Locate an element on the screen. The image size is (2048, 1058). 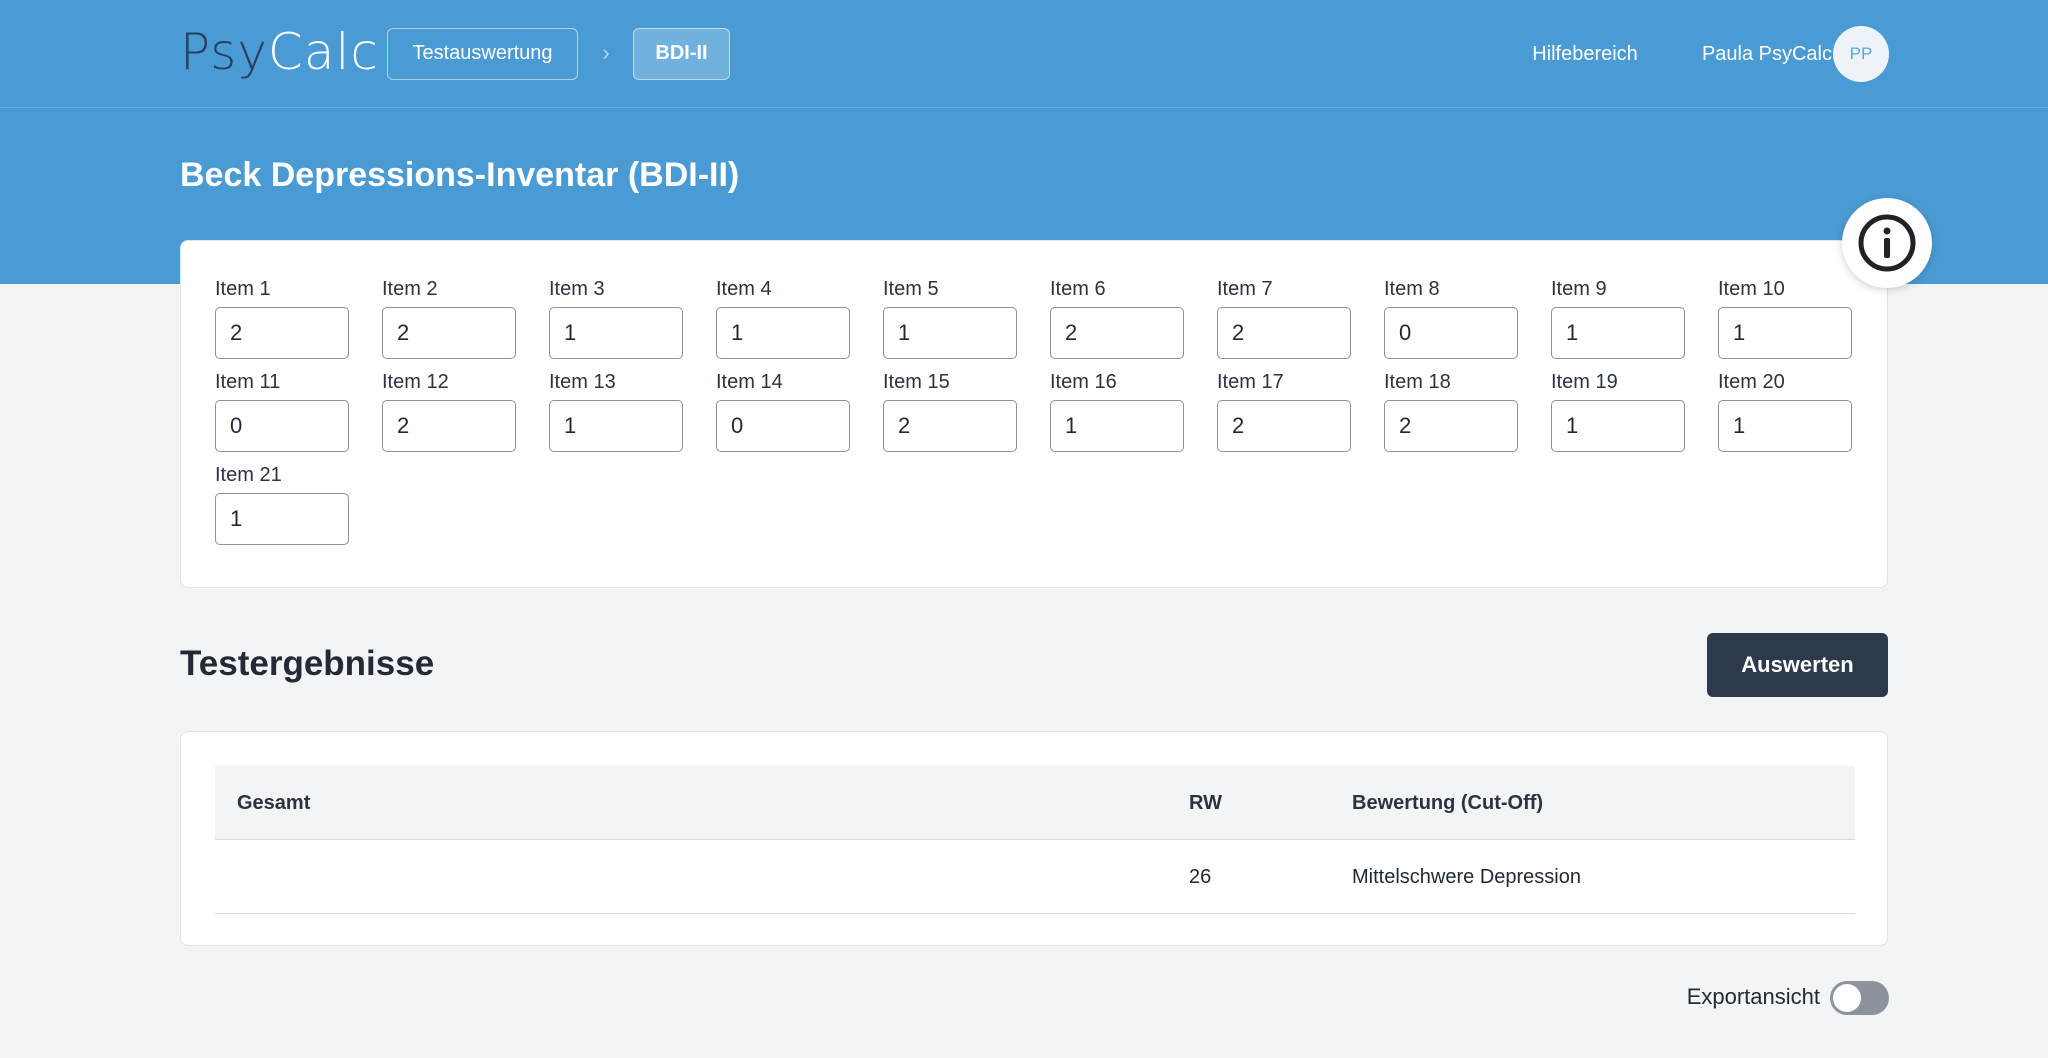
item-field: Item 5 is located at coordinates (951, 319).